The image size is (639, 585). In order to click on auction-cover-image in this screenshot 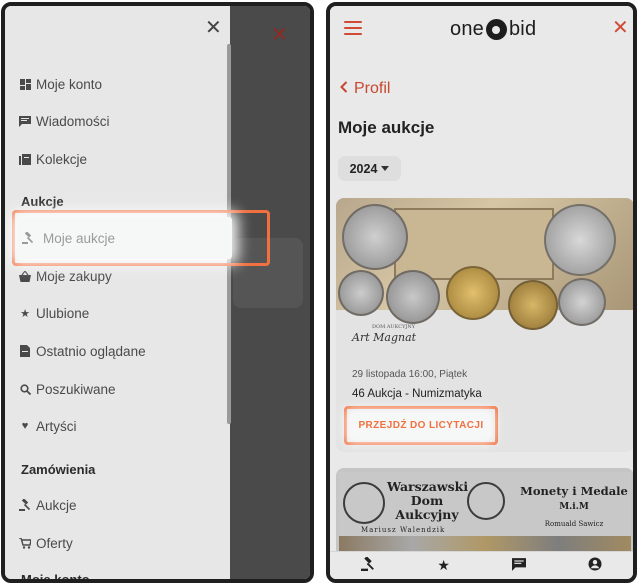, I will do `click(484, 264)`.